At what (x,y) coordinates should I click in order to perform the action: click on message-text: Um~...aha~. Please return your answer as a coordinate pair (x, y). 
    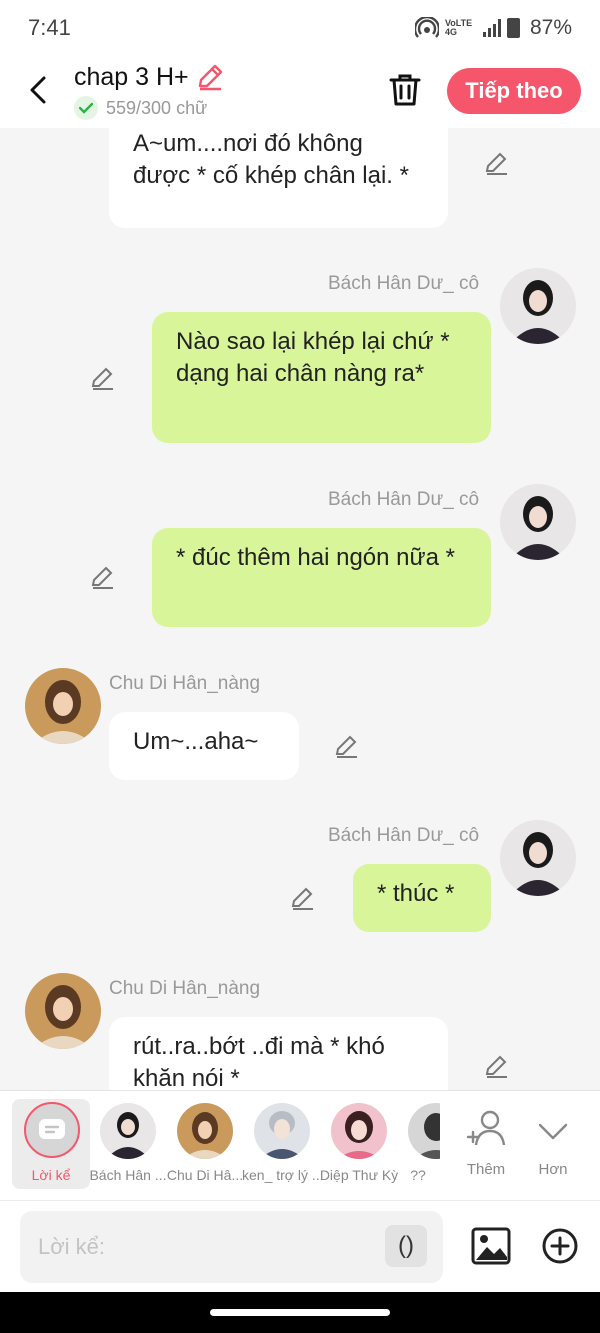
    Looking at the image, I should click on (196, 741).